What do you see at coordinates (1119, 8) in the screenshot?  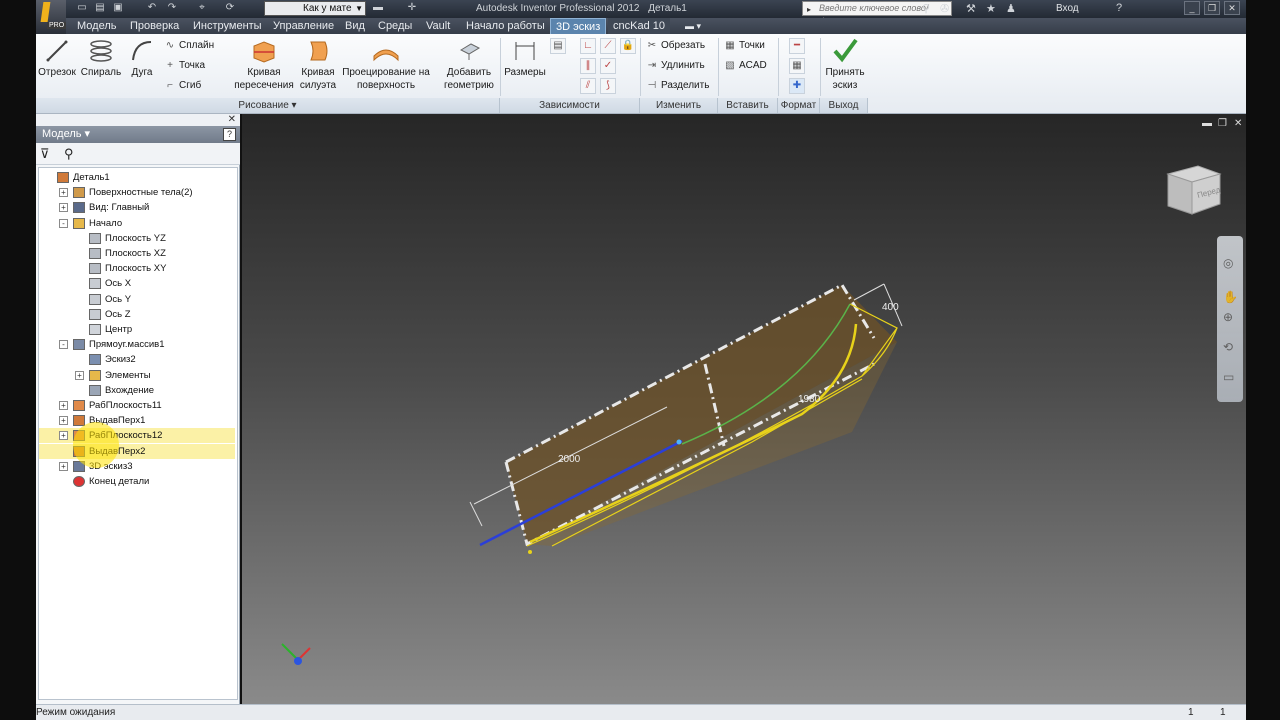 I see `help-icon: ?` at bounding box center [1119, 8].